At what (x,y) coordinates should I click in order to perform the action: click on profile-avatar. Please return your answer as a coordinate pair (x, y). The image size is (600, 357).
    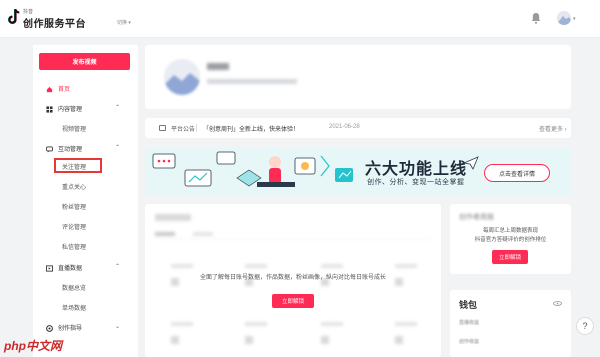
    Looking at the image, I should click on (182, 77).